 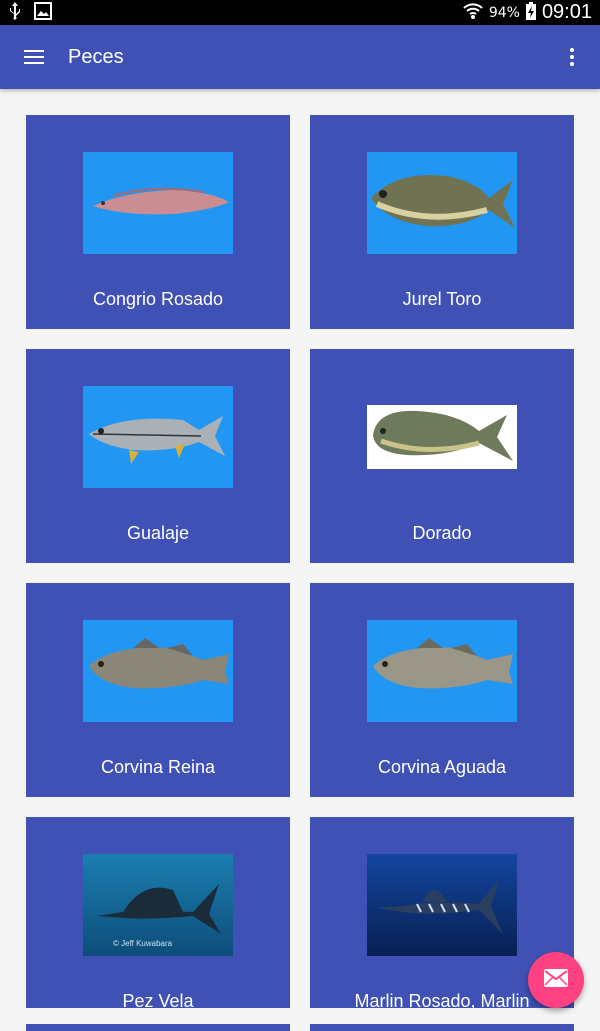 I want to click on mail-fab-button, so click(x=556, y=980).